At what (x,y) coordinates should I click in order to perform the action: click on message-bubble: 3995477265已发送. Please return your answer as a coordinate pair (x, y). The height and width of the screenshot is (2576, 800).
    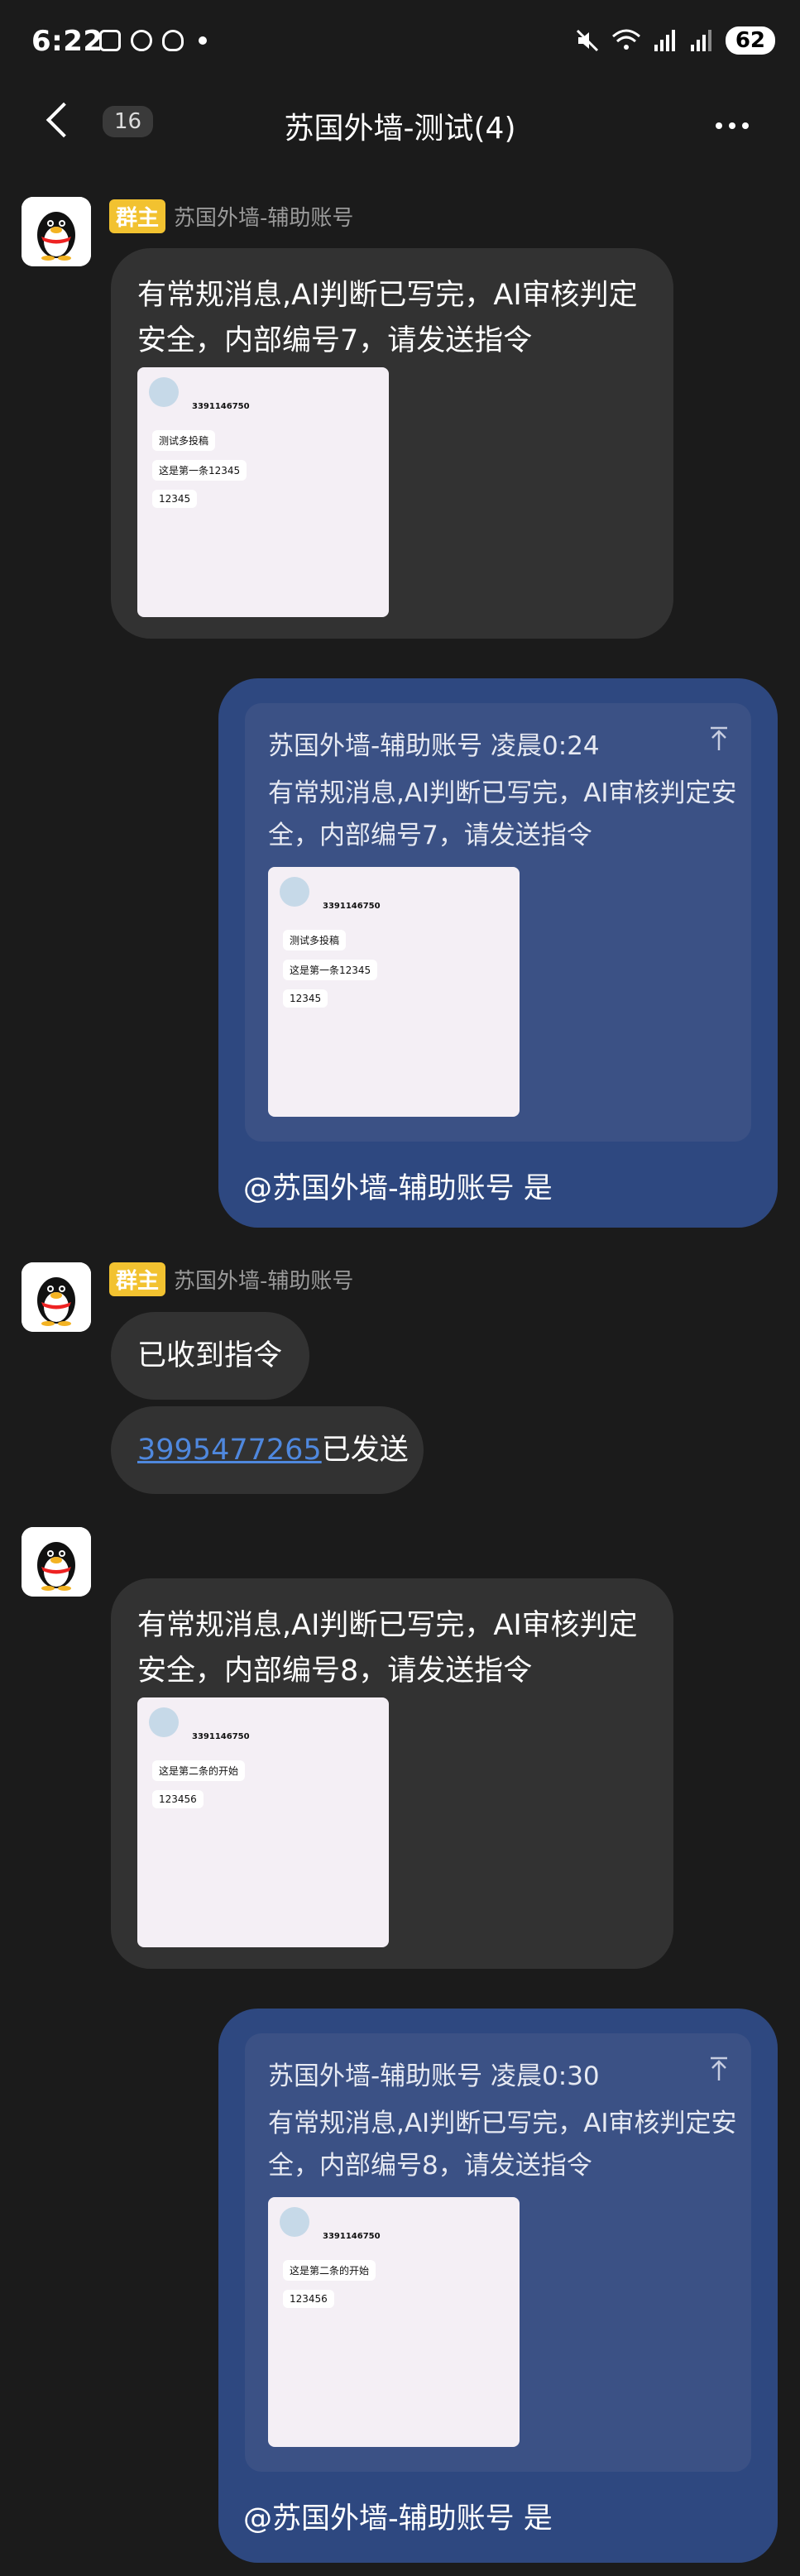
    Looking at the image, I should click on (267, 1450).